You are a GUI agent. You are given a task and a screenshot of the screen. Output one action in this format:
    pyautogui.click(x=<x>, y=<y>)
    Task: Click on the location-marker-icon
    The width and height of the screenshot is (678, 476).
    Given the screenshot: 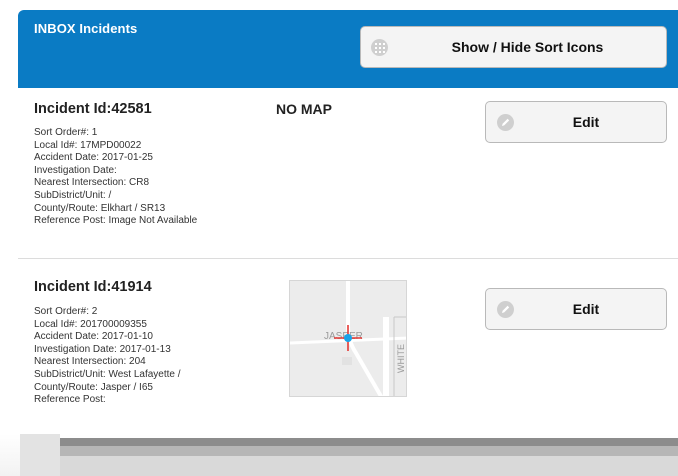 What is the action you would take?
    pyautogui.click(x=348, y=338)
    